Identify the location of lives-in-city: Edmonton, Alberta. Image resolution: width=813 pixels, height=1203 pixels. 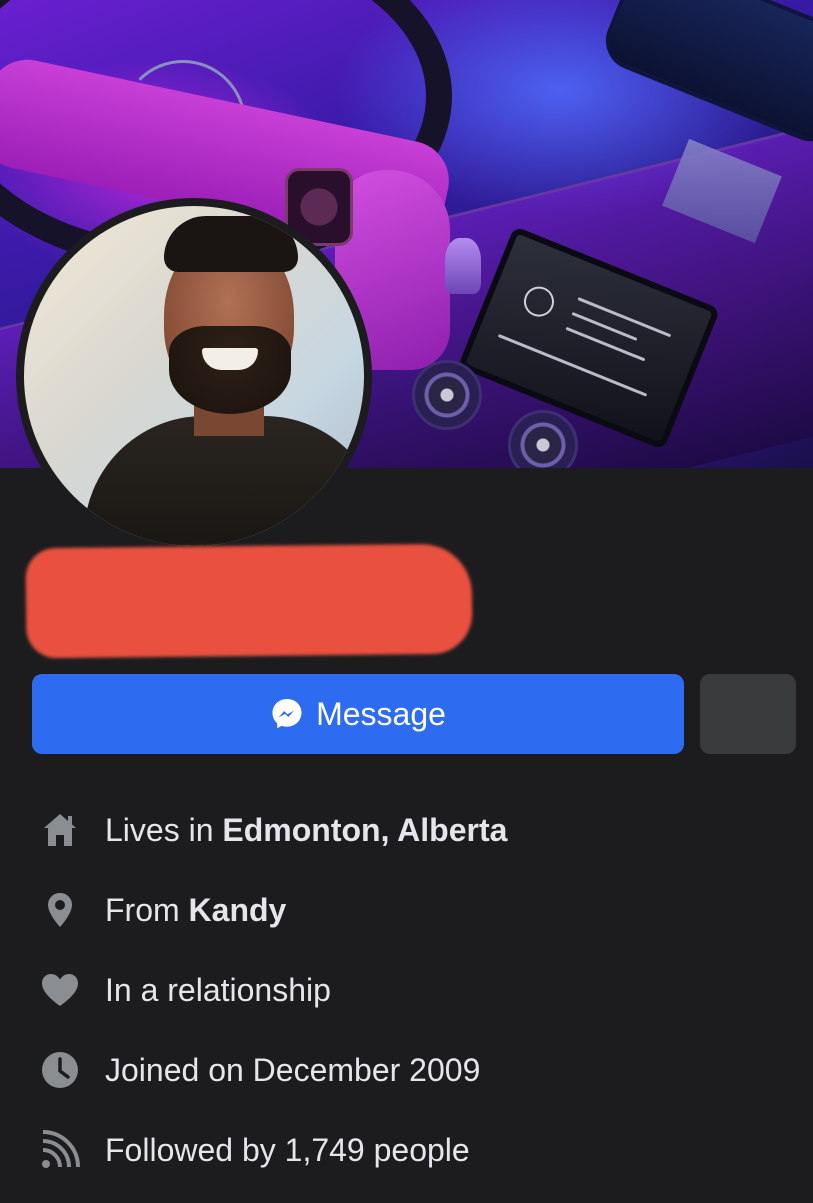
(364, 830).